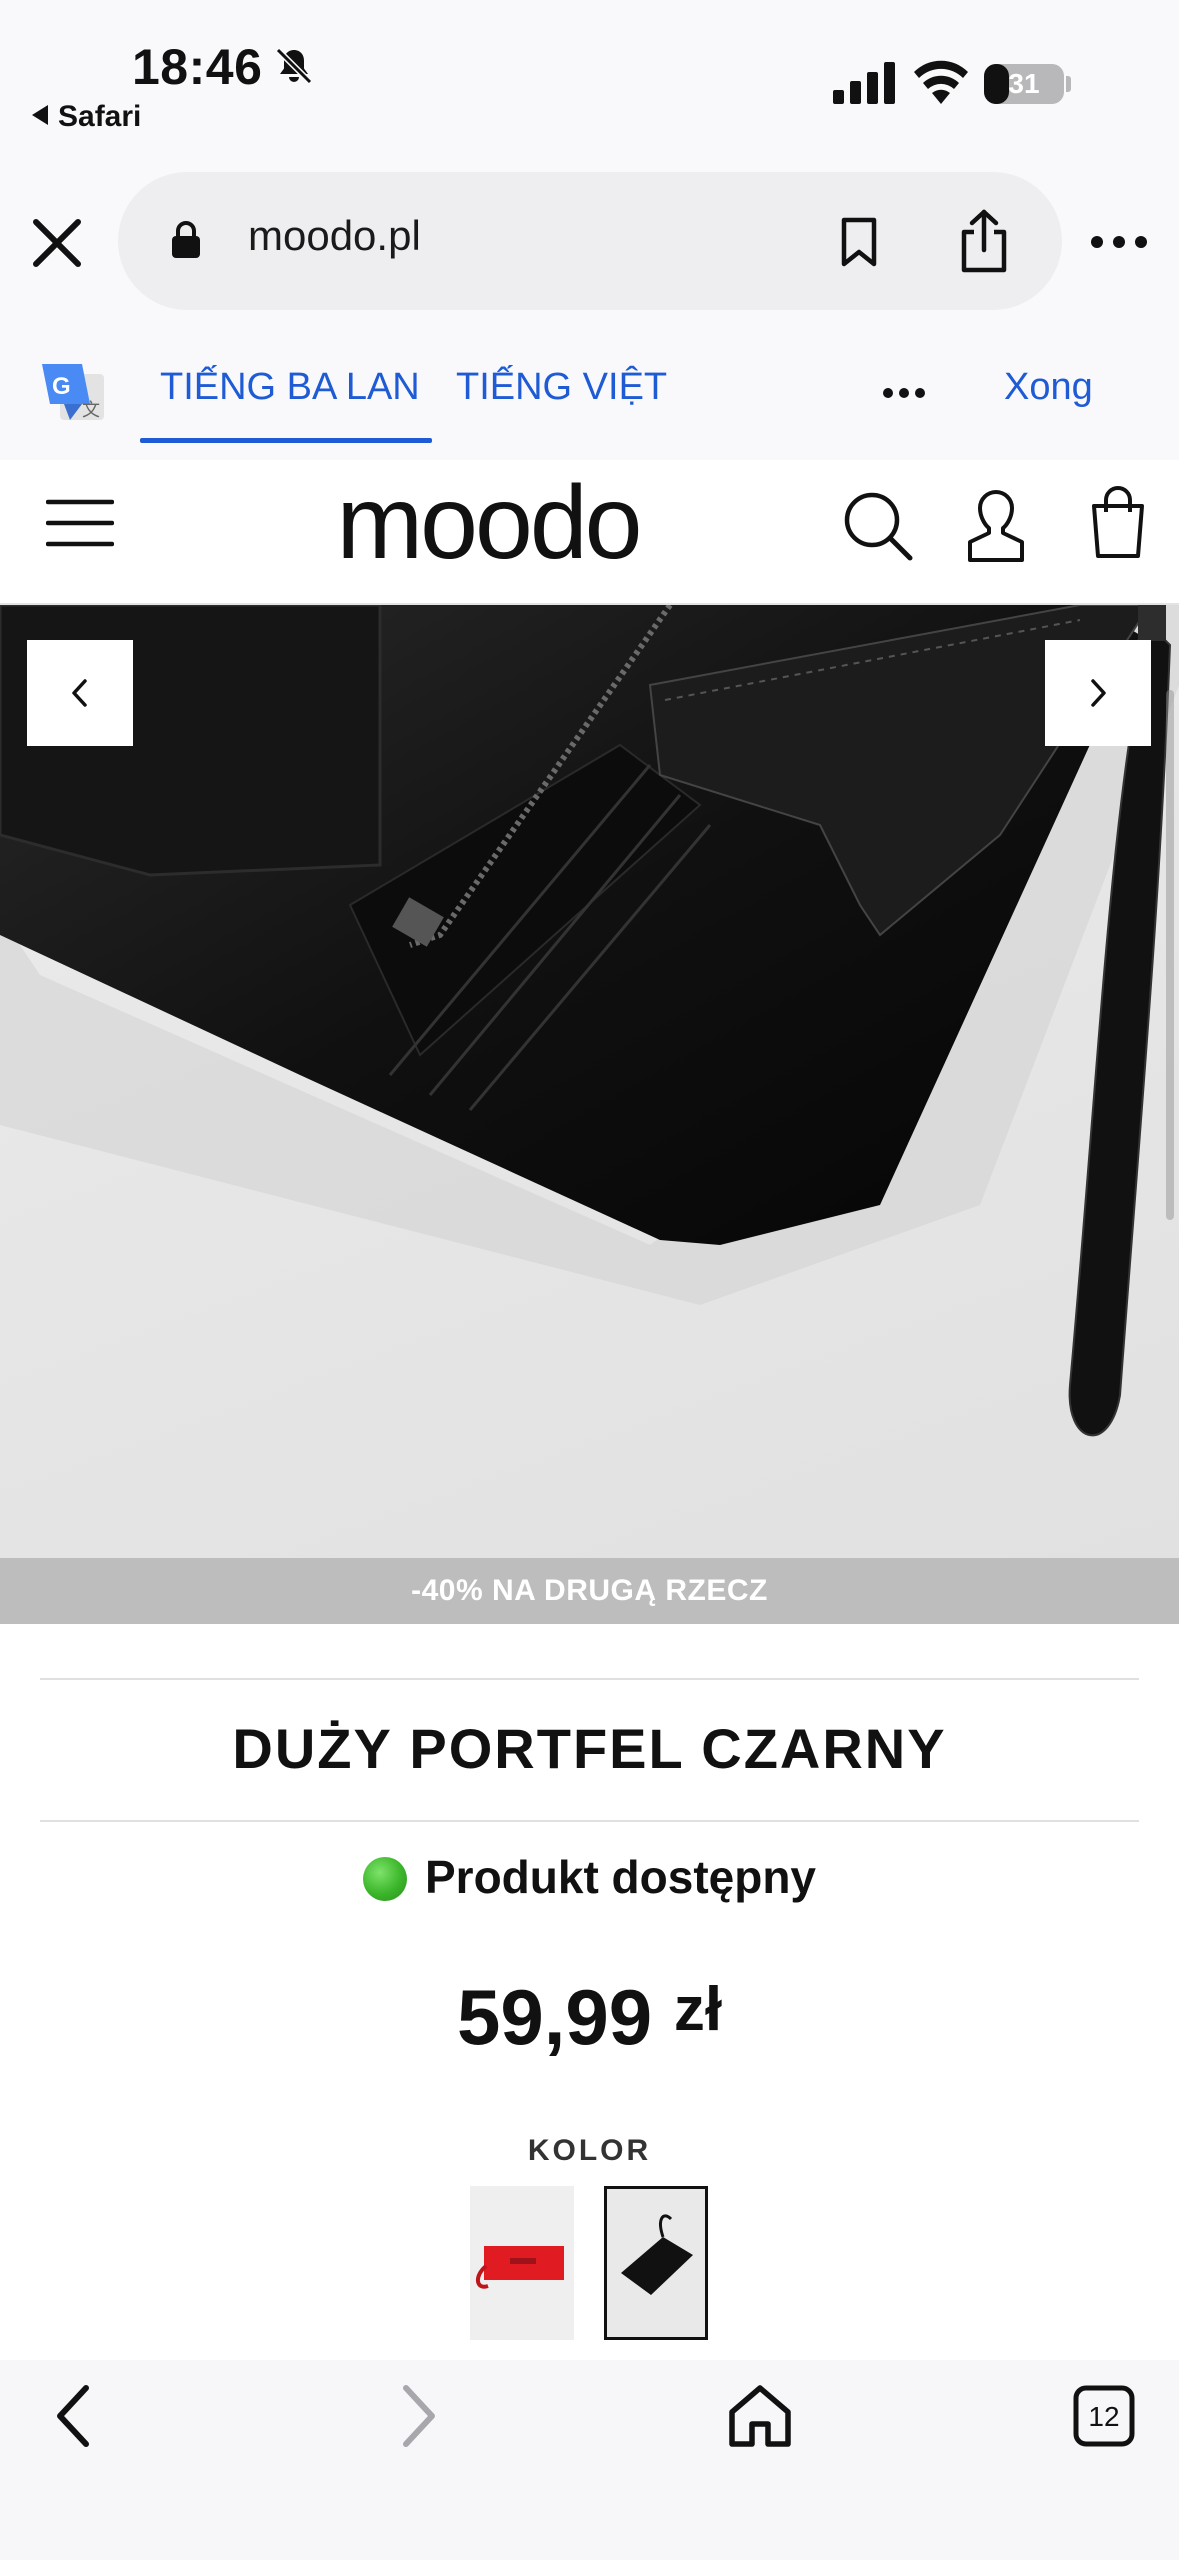 Image resolution: width=1179 pixels, height=2560 pixels. I want to click on gallery-next-button, so click(1098, 693).